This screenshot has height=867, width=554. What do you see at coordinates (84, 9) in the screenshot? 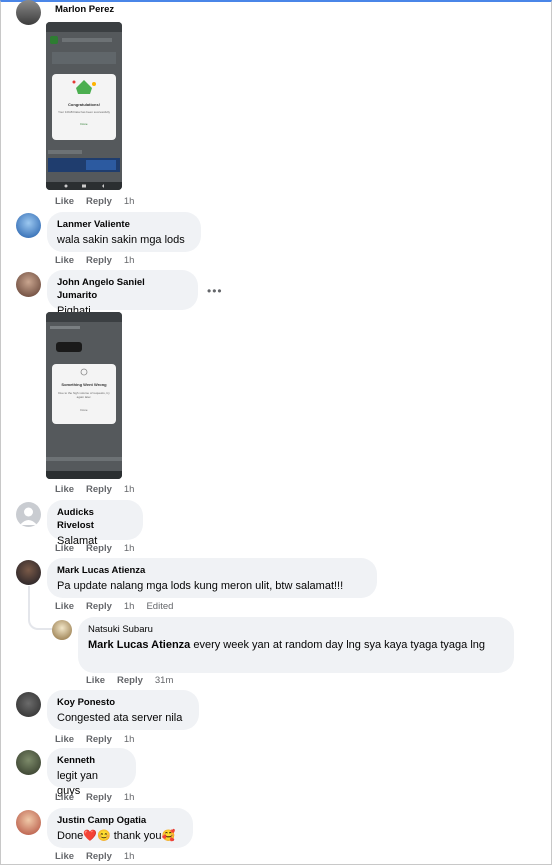
I see `comment-author: Marlon Perez` at bounding box center [84, 9].